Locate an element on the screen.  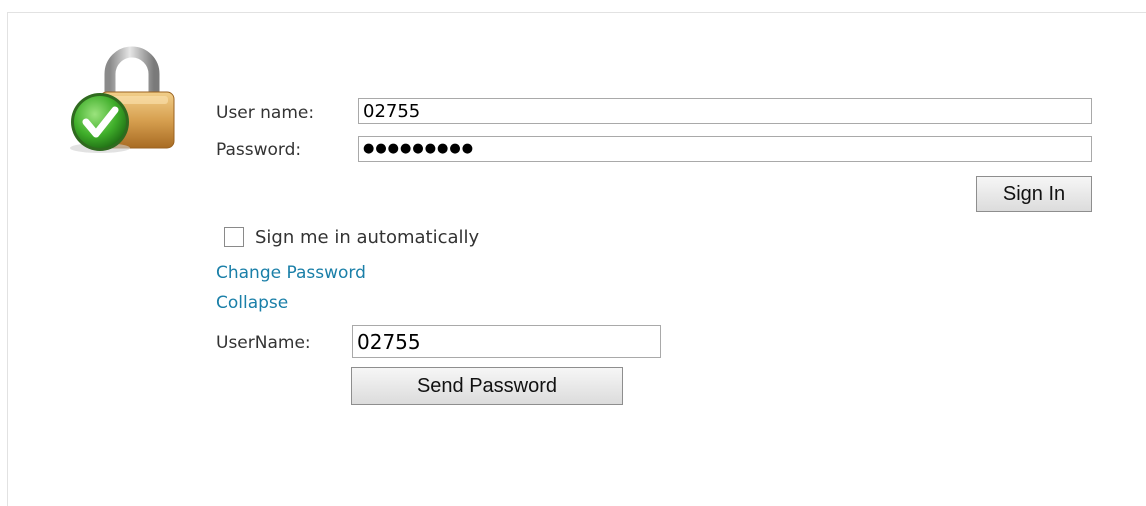
collapse-link: Collapse is located at coordinates (252, 303).